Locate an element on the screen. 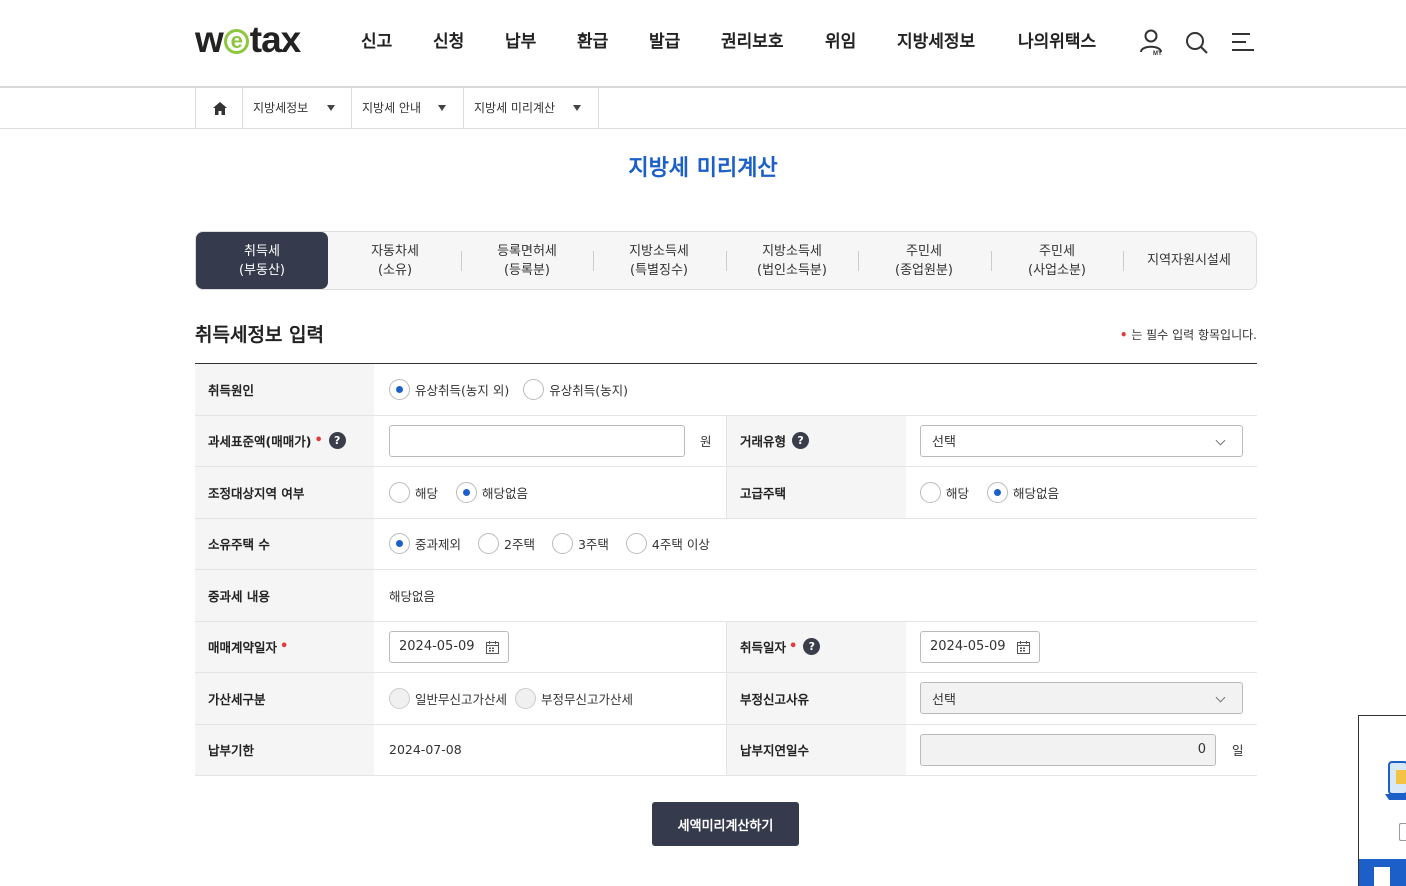  row-house-count: 소유주택 수 중과제외 2주택 3주택 4주택 이상 is located at coordinates (726, 544).